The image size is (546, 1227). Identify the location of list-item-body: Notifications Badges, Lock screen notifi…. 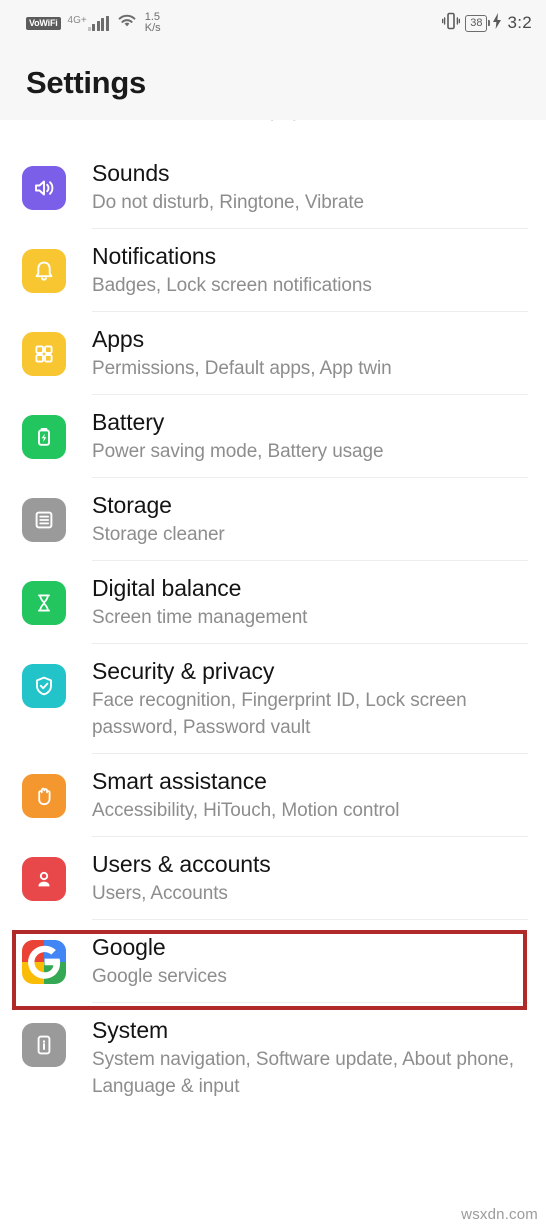
(310, 270).